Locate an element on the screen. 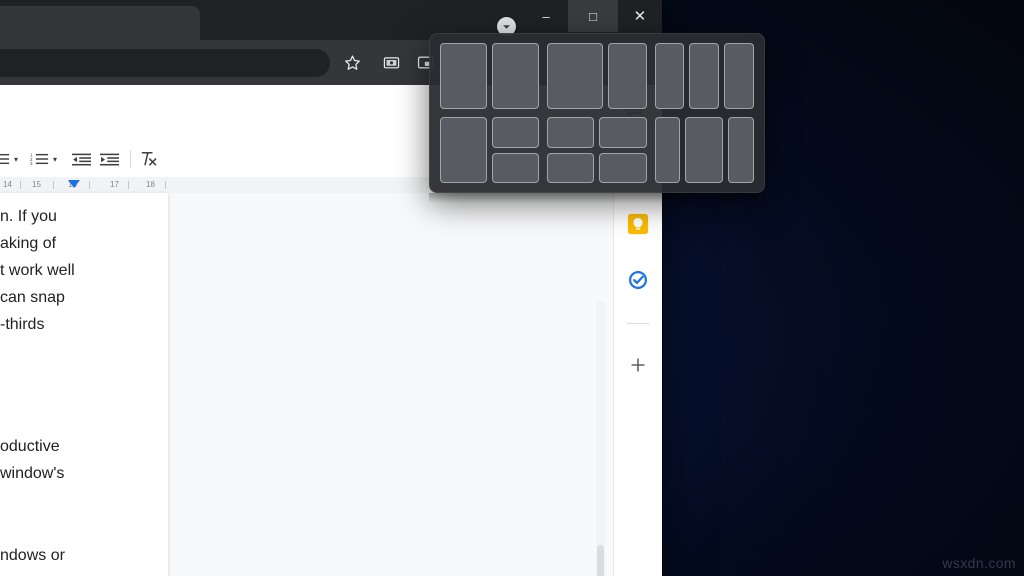 The width and height of the screenshot is (1024, 576). ruler-tick: 18 is located at coordinates (150, 184).